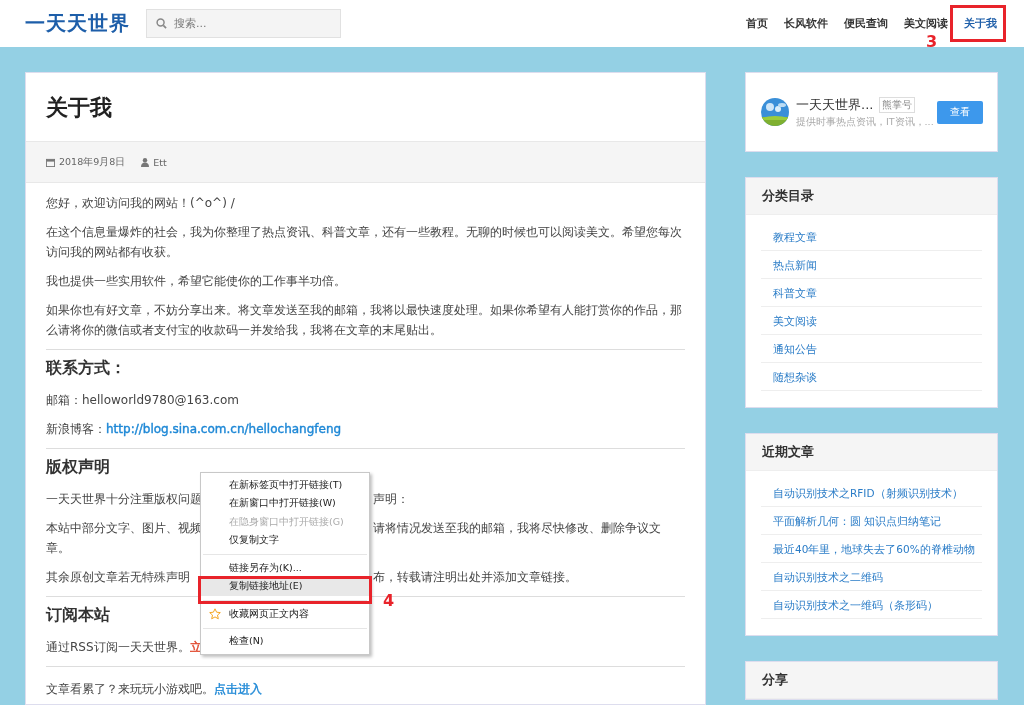  Describe the element at coordinates (857, 520) in the screenshot. I see `sidebar-link: 平面解析几何：圆 知识点归纳笔记` at that location.